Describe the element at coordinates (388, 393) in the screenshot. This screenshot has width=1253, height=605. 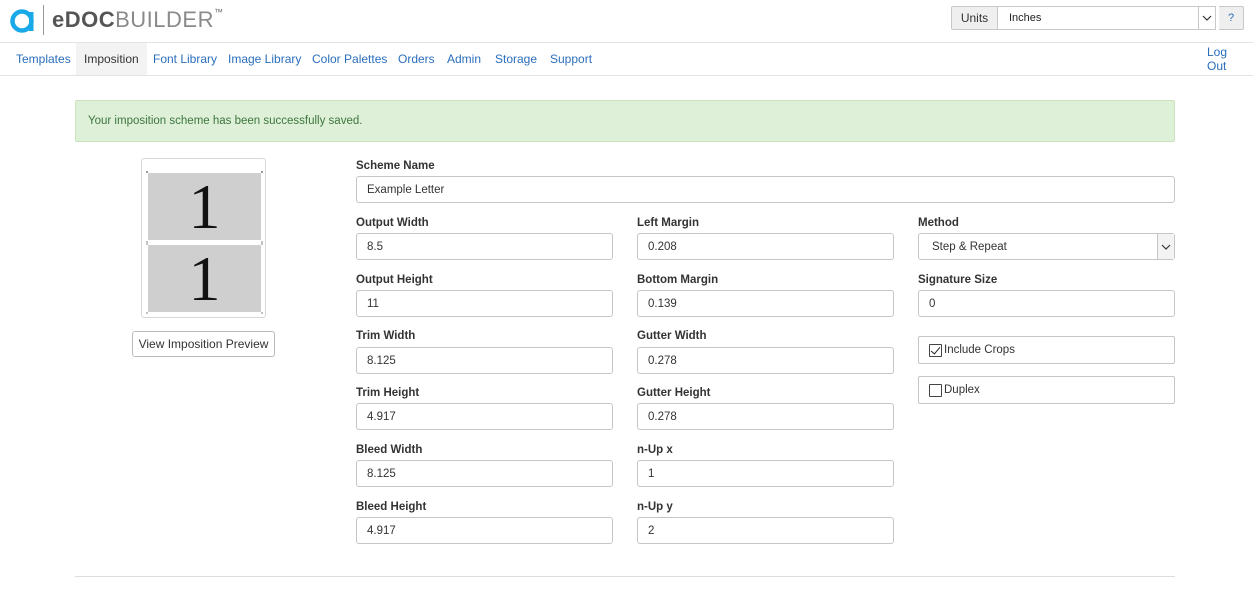
I see `trim-height-label: Trim Height` at that location.